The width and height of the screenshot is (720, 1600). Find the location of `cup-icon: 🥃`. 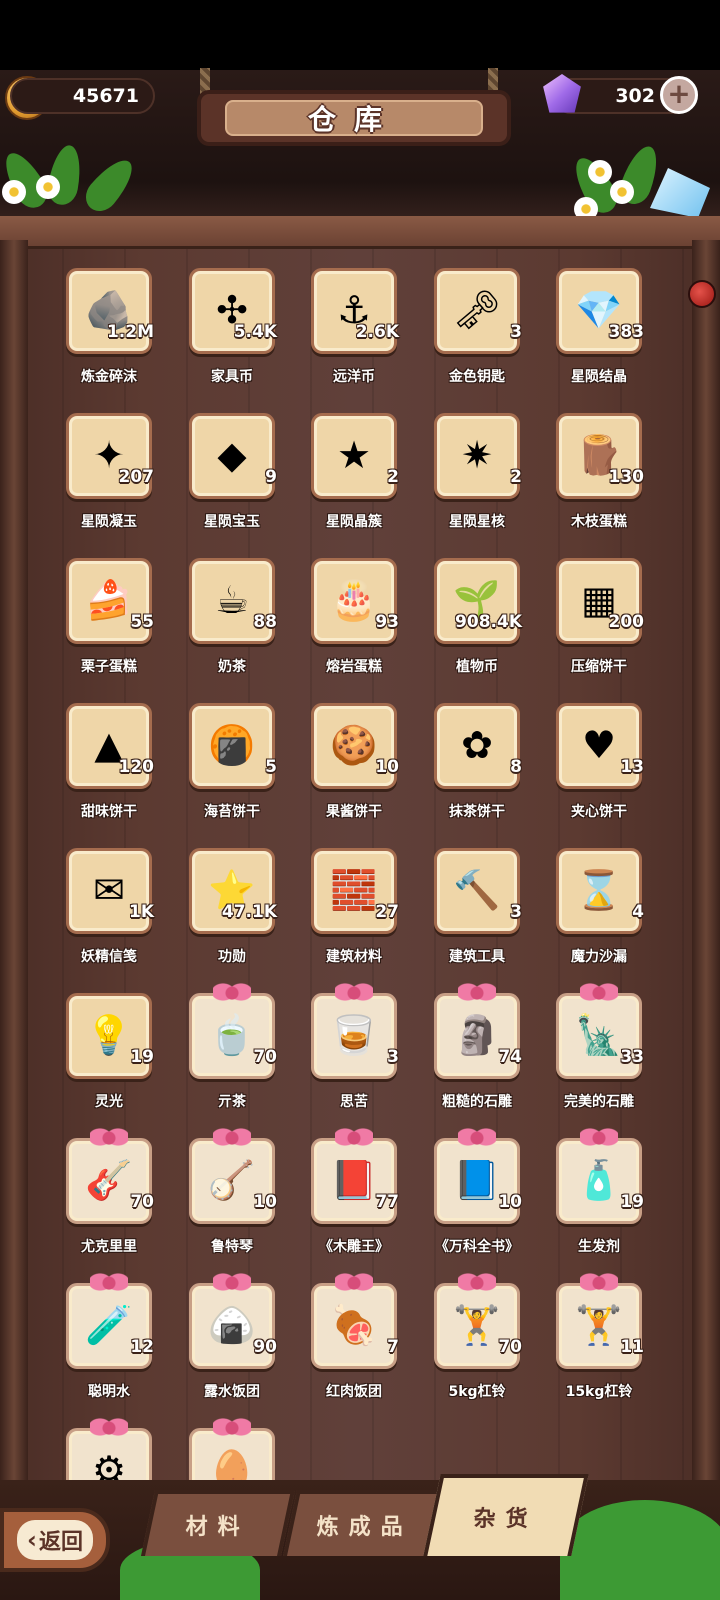

cup-icon: 🥃 is located at coordinates (354, 1035).